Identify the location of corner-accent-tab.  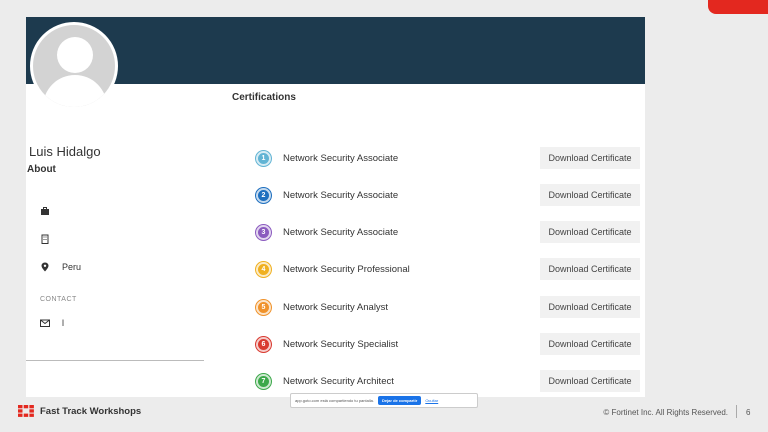
(738, 7).